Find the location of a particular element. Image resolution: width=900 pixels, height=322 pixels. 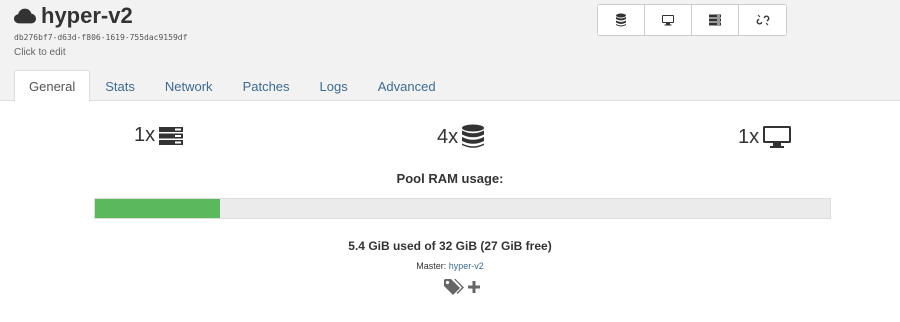

cloud-icon is located at coordinates (25, 16).